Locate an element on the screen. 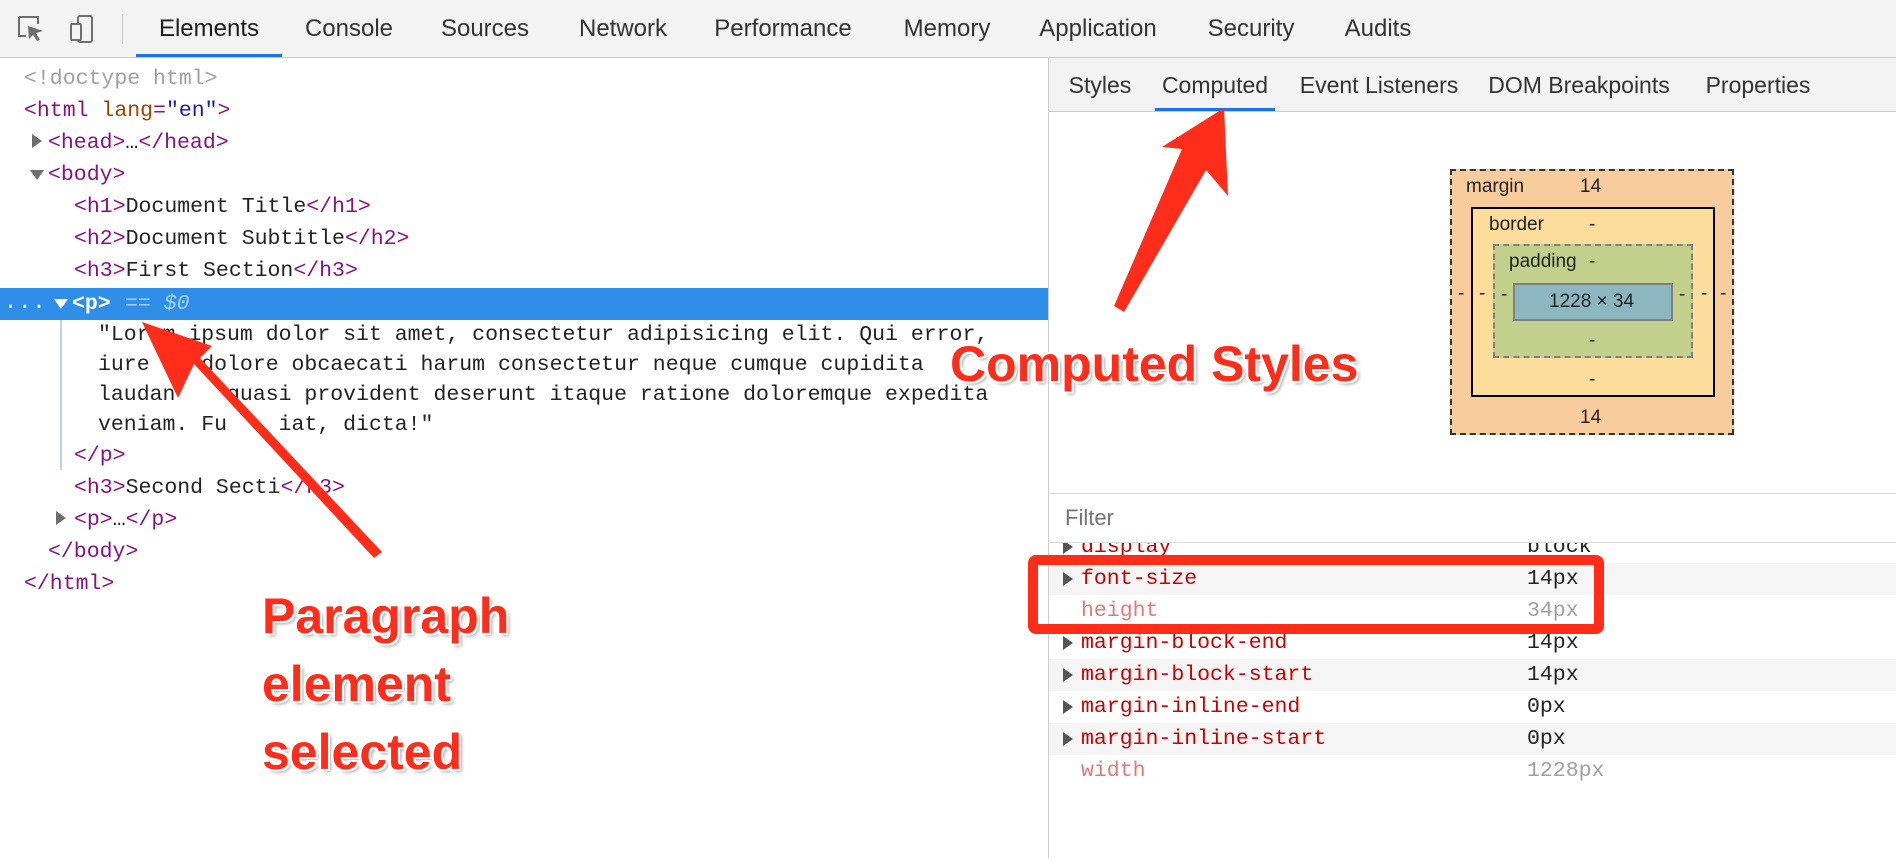 This screenshot has width=1896, height=863. property-name: width is located at coordinates (1113, 771).